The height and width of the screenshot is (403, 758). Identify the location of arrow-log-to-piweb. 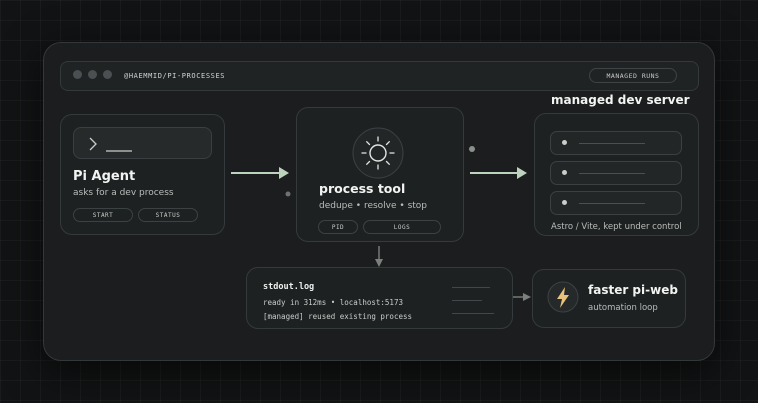
(522, 297).